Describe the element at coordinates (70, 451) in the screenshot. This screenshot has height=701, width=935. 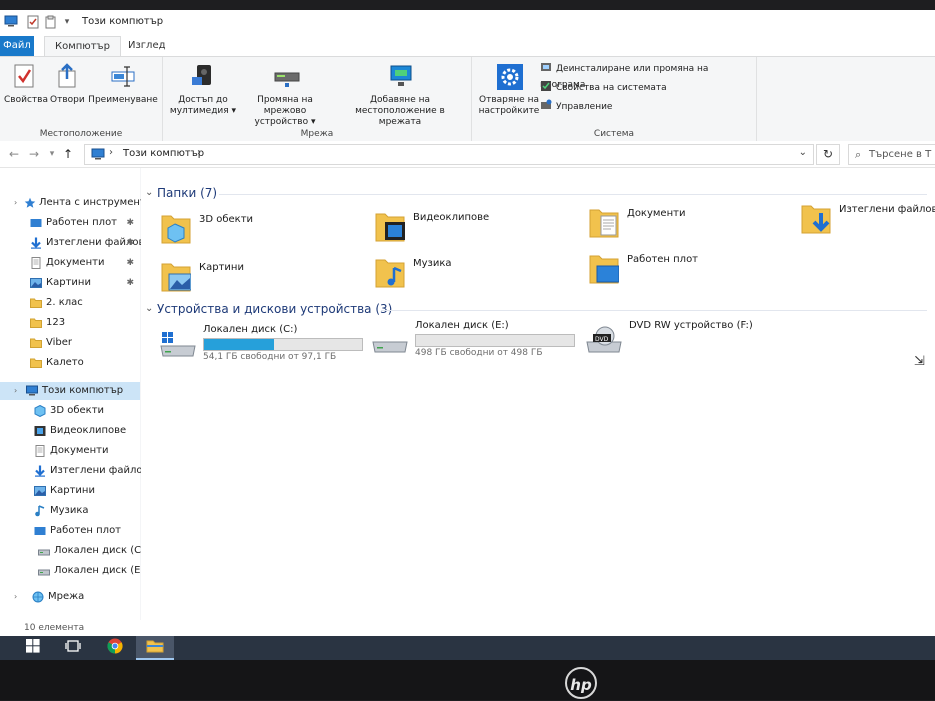
I see `nav-pc-item-documents: Документи` at that location.